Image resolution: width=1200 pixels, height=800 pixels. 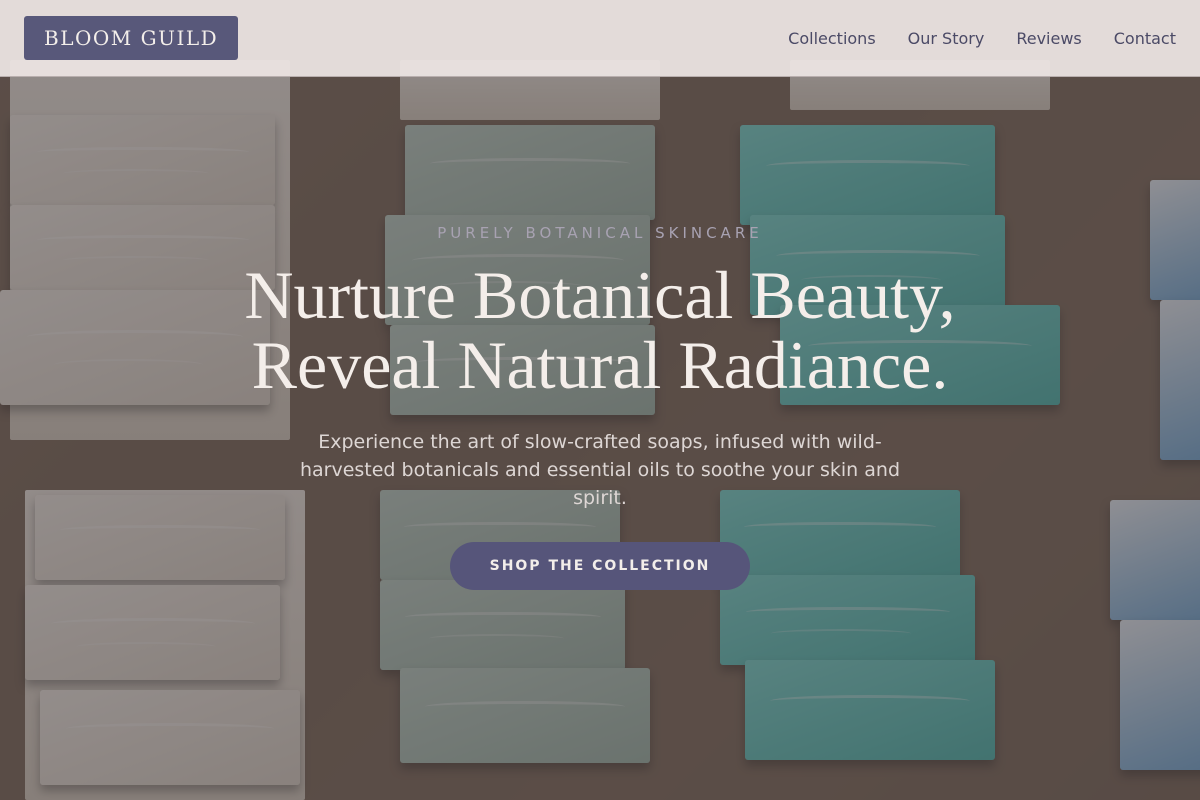 I want to click on brand-logo: BLOOM GUILD, so click(x=131, y=38).